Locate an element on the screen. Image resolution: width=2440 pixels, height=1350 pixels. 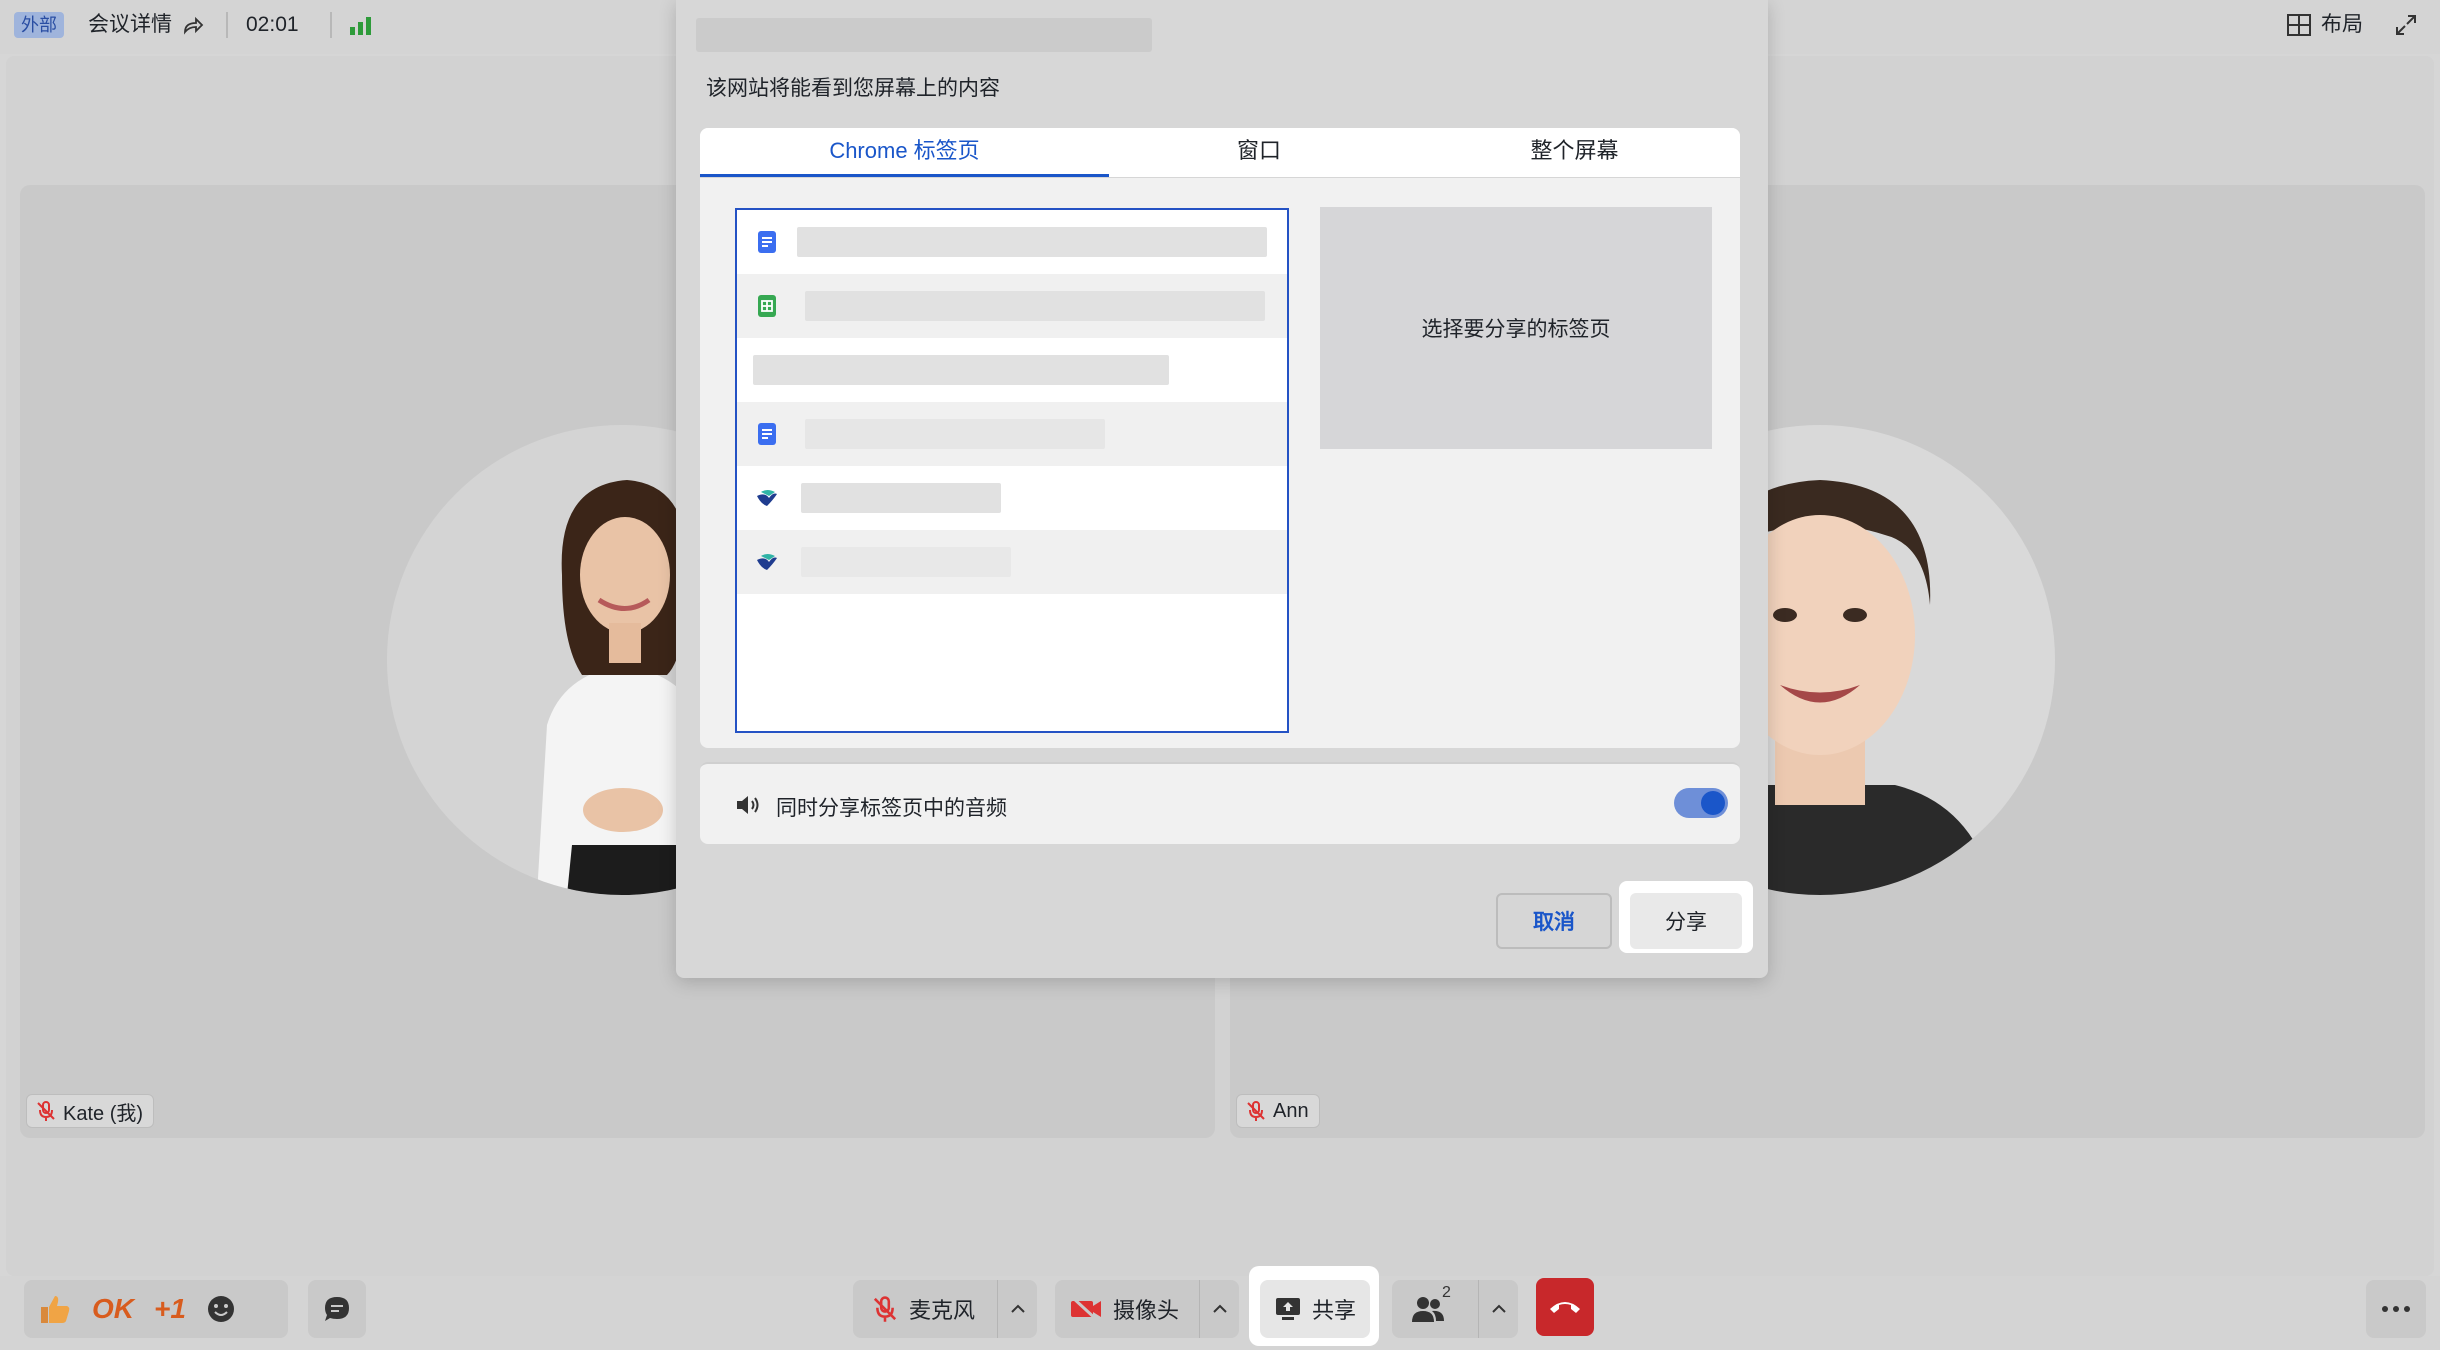
reaction-ok: OK is located at coordinates (113, 1309).